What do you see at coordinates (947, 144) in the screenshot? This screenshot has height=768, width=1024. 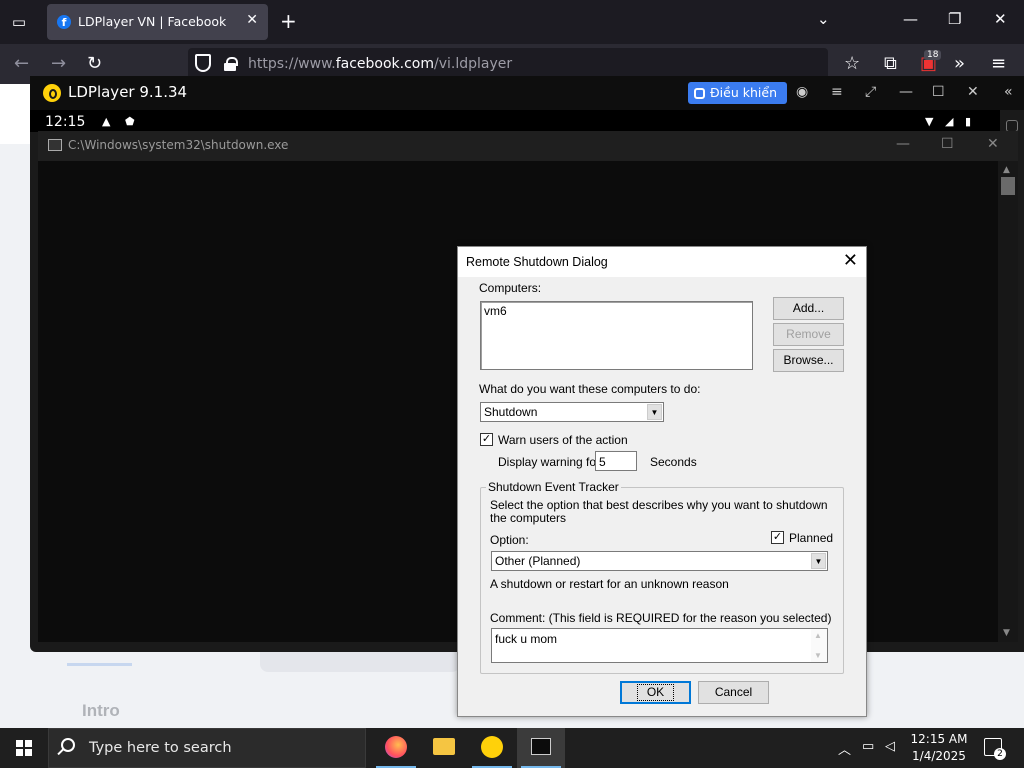 I see `cmd-maximize-icon: ☐` at bounding box center [947, 144].